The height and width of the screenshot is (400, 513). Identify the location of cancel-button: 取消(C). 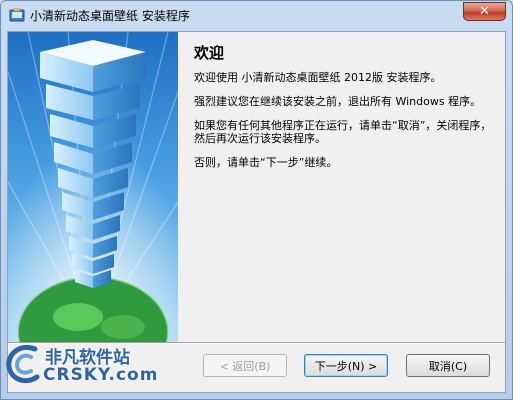
(448, 365).